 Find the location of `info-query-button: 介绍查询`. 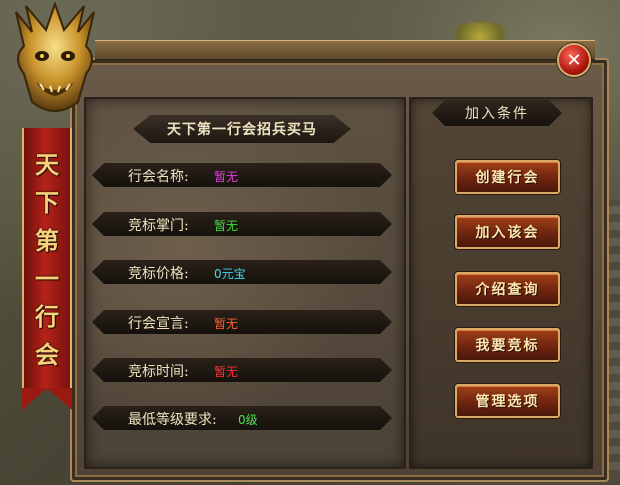

info-query-button: 介绍查询 is located at coordinates (507, 289).